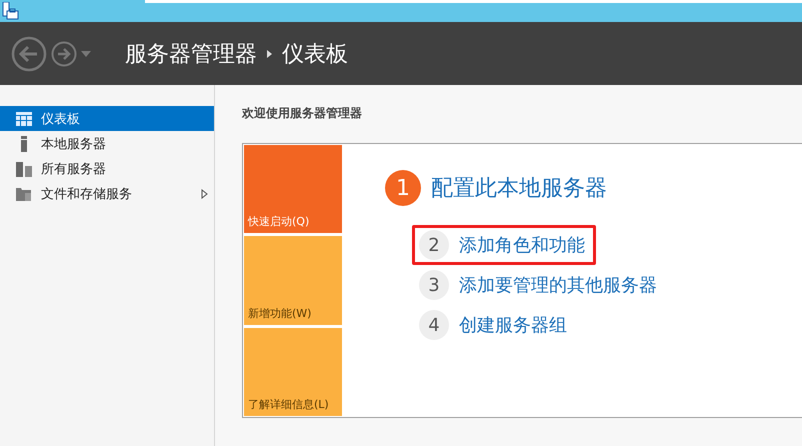 This screenshot has width=802, height=446. I want to click on tile: 新增功能(W), so click(293, 280).